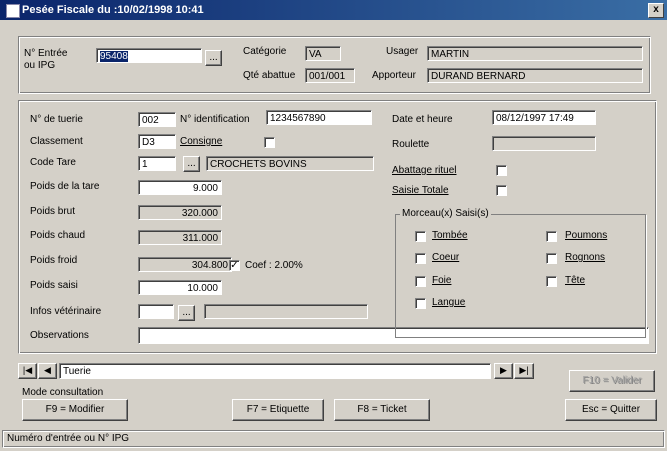 The image size is (667, 451). What do you see at coordinates (449, 302) in the screenshot?
I see `langue-label: Langue` at bounding box center [449, 302].